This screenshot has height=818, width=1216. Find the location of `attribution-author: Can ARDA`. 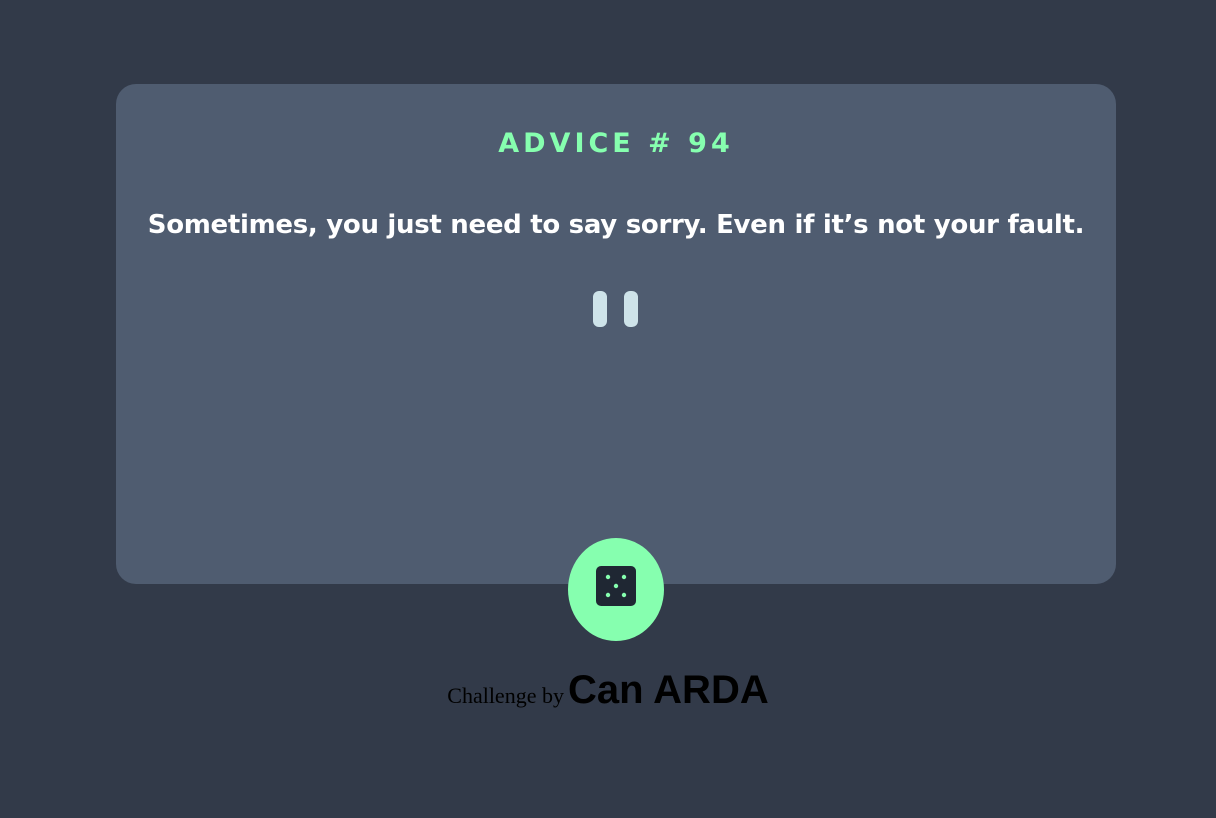

attribution-author: Can ARDA is located at coordinates (668, 690).